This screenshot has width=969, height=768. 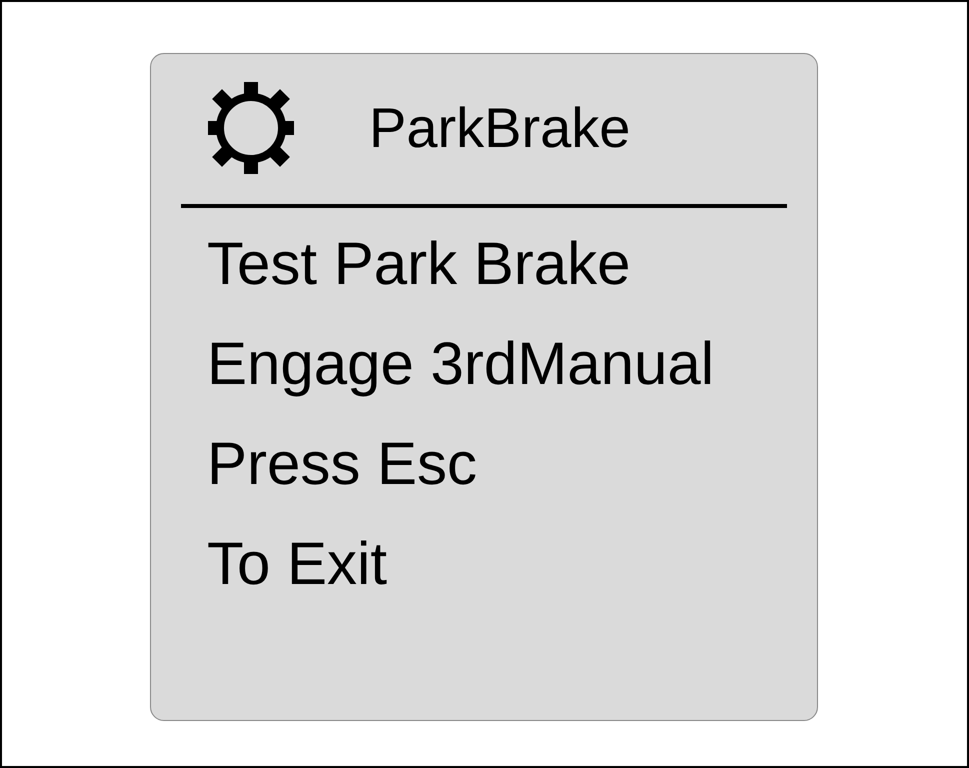 I want to click on display-line: Press Esc, so click(x=342, y=464).